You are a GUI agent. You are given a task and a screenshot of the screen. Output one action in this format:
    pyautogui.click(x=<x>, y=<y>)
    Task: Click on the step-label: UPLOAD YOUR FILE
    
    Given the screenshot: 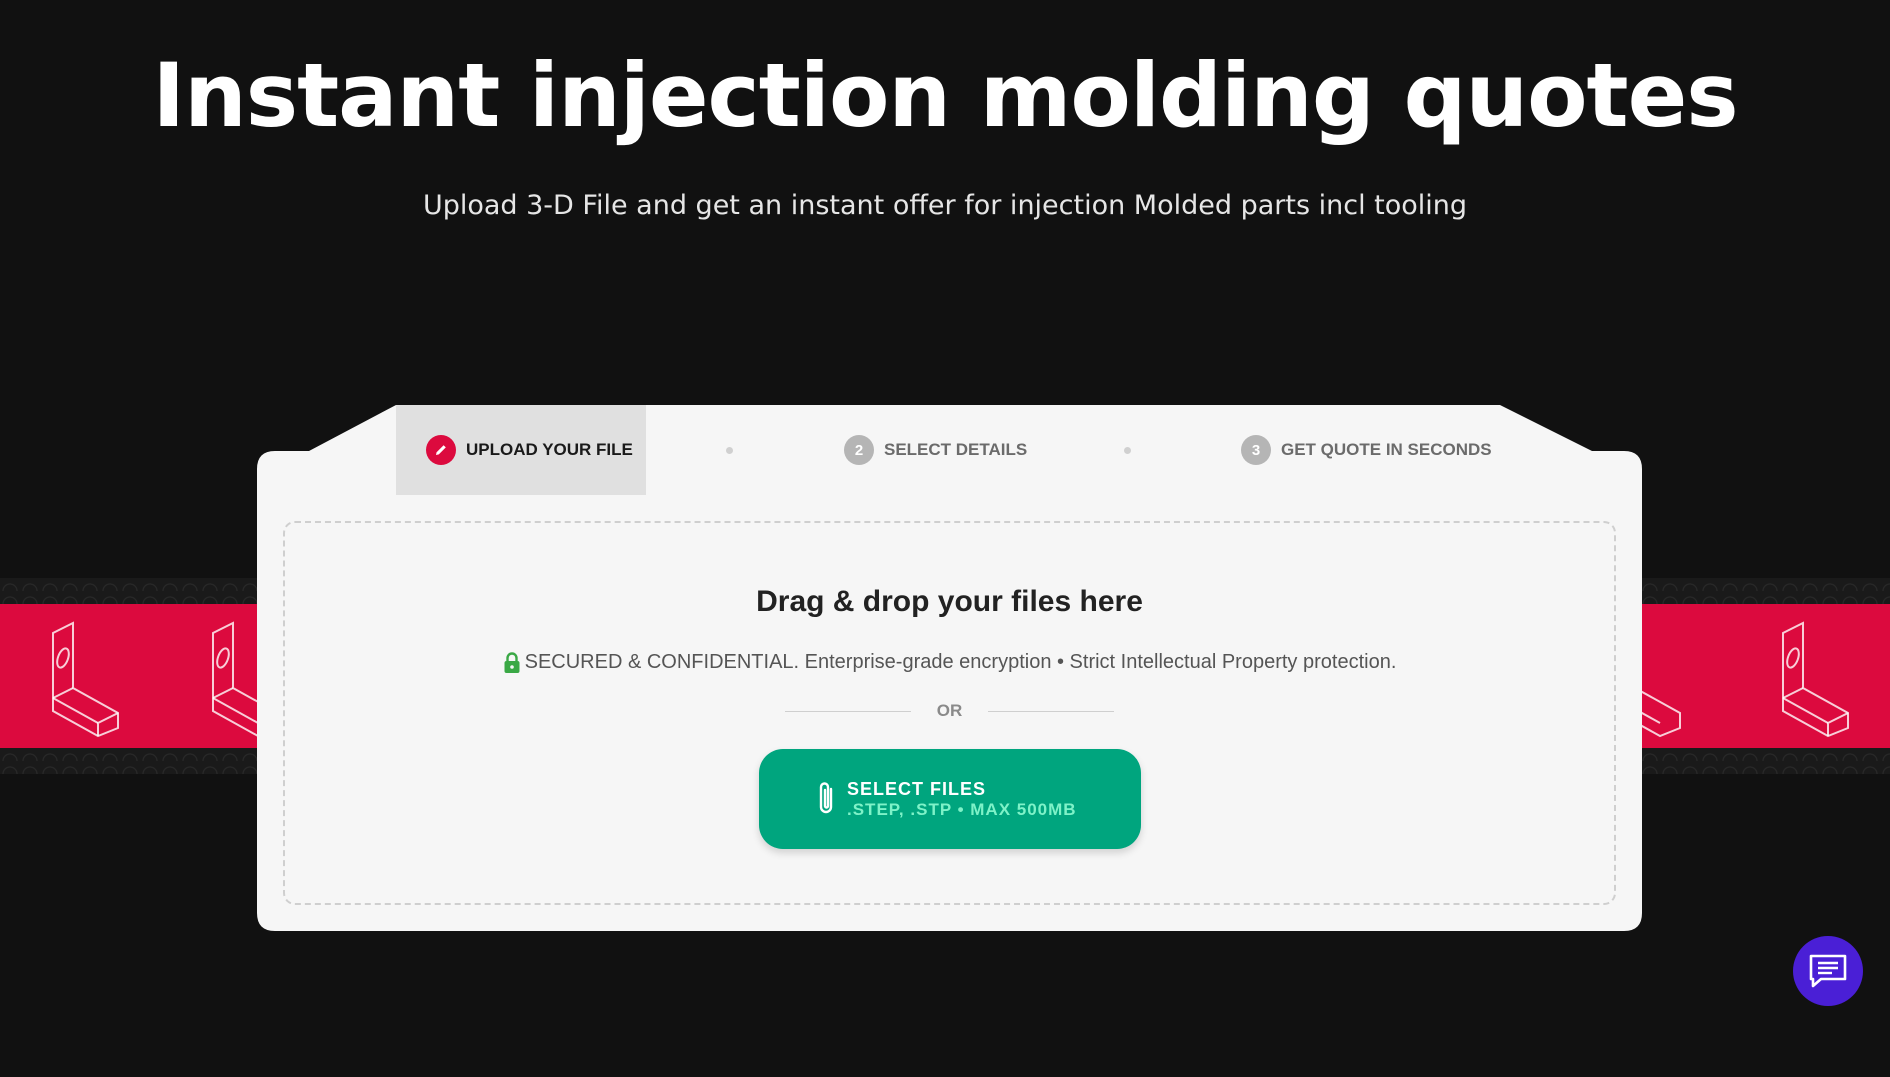 What is the action you would take?
    pyautogui.click(x=549, y=449)
    